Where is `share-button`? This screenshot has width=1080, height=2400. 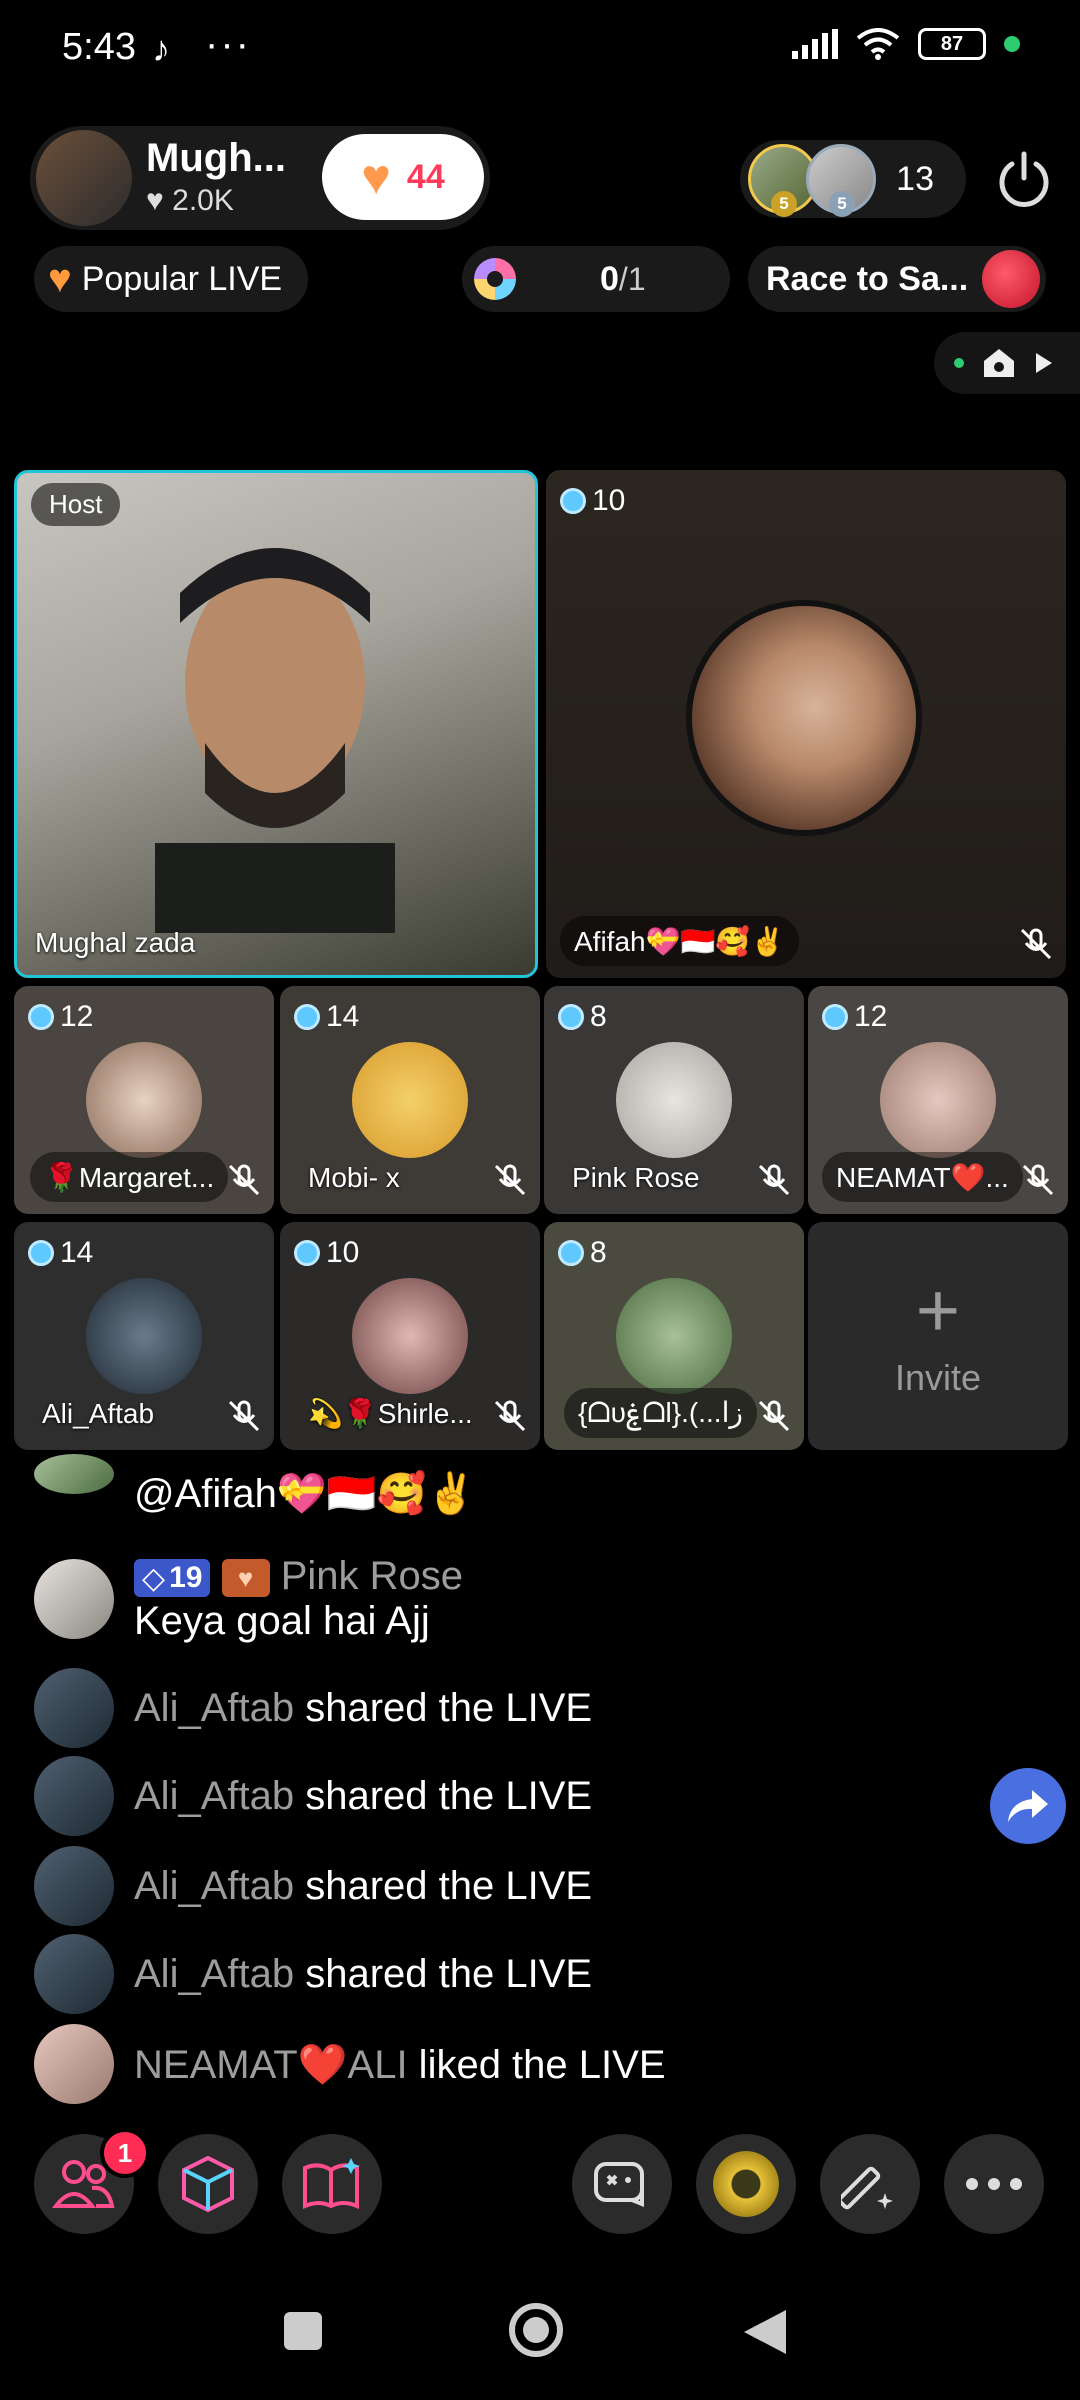
share-button is located at coordinates (1028, 1806).